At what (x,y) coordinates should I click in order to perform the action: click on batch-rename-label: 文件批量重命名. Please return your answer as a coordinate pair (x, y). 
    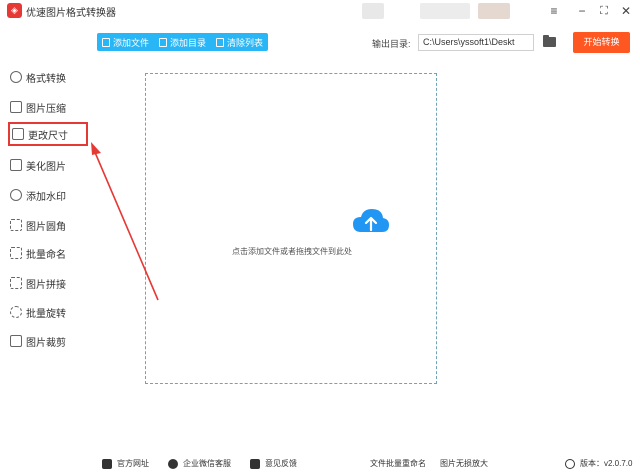
    Looking at the image, I should click on (398, 463).